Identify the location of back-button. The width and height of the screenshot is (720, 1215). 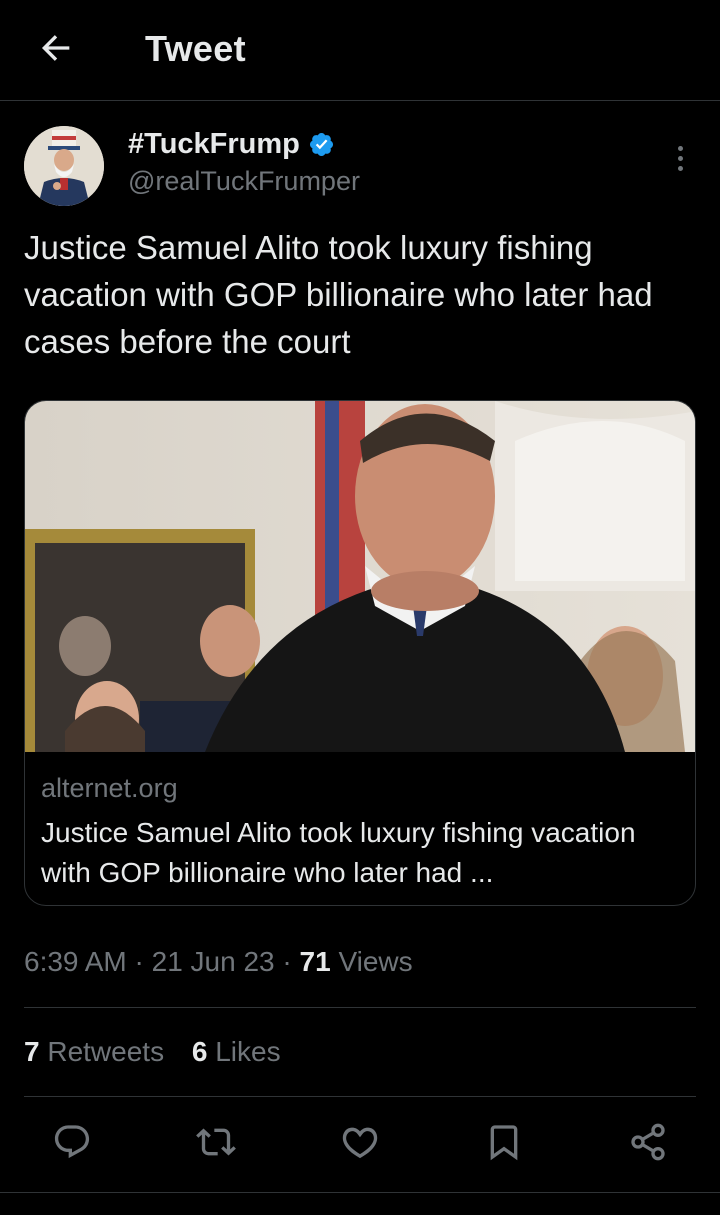
(56, 48).